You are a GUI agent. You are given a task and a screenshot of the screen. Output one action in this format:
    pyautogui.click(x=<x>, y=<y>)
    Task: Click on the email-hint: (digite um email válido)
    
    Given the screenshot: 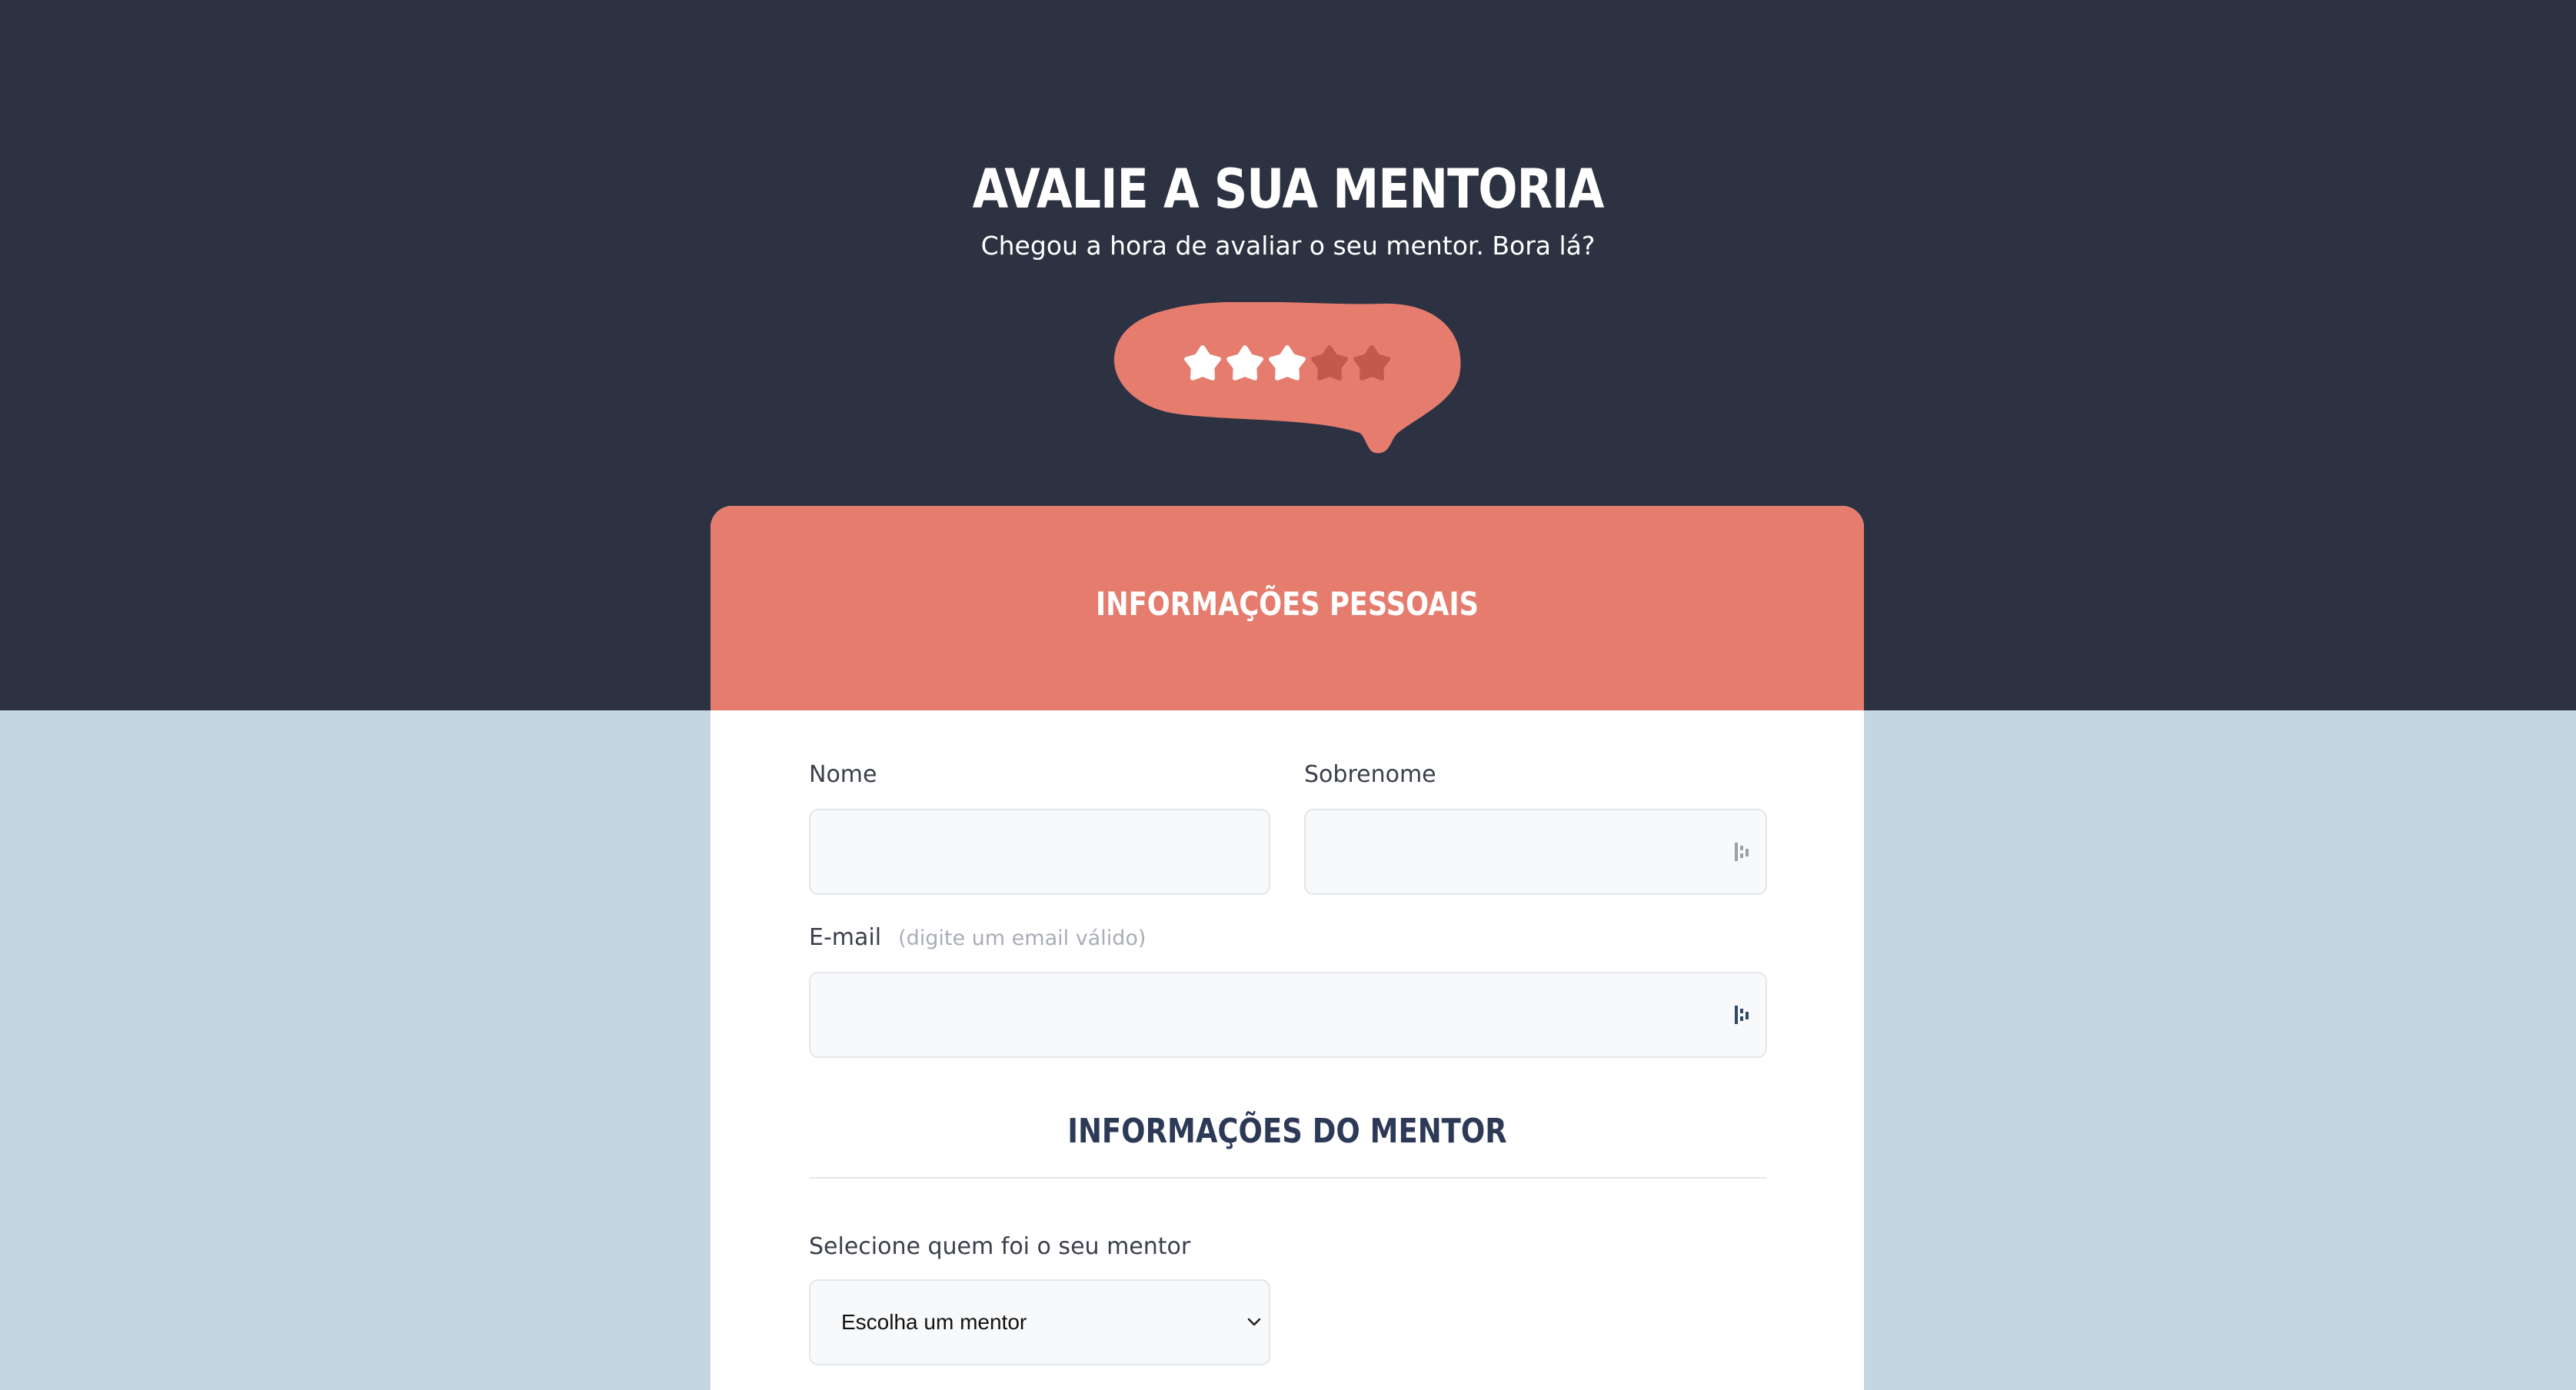 What is the action you would take?
    pyautogui.click(x=1022, y=938)
    